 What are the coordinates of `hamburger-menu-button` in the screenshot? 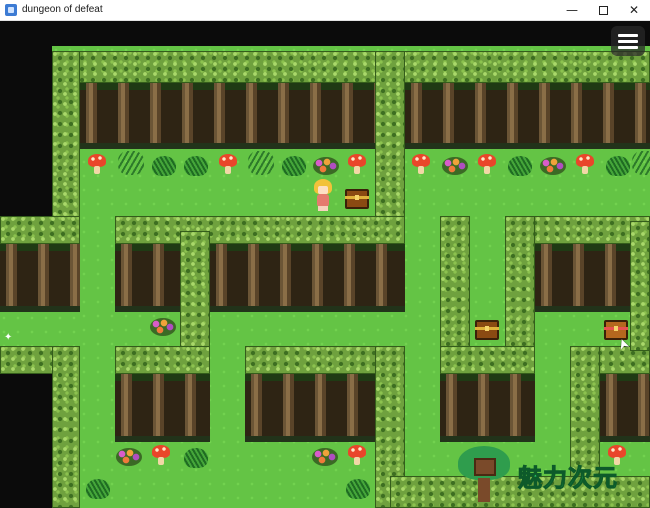 It's located at (628, 41).